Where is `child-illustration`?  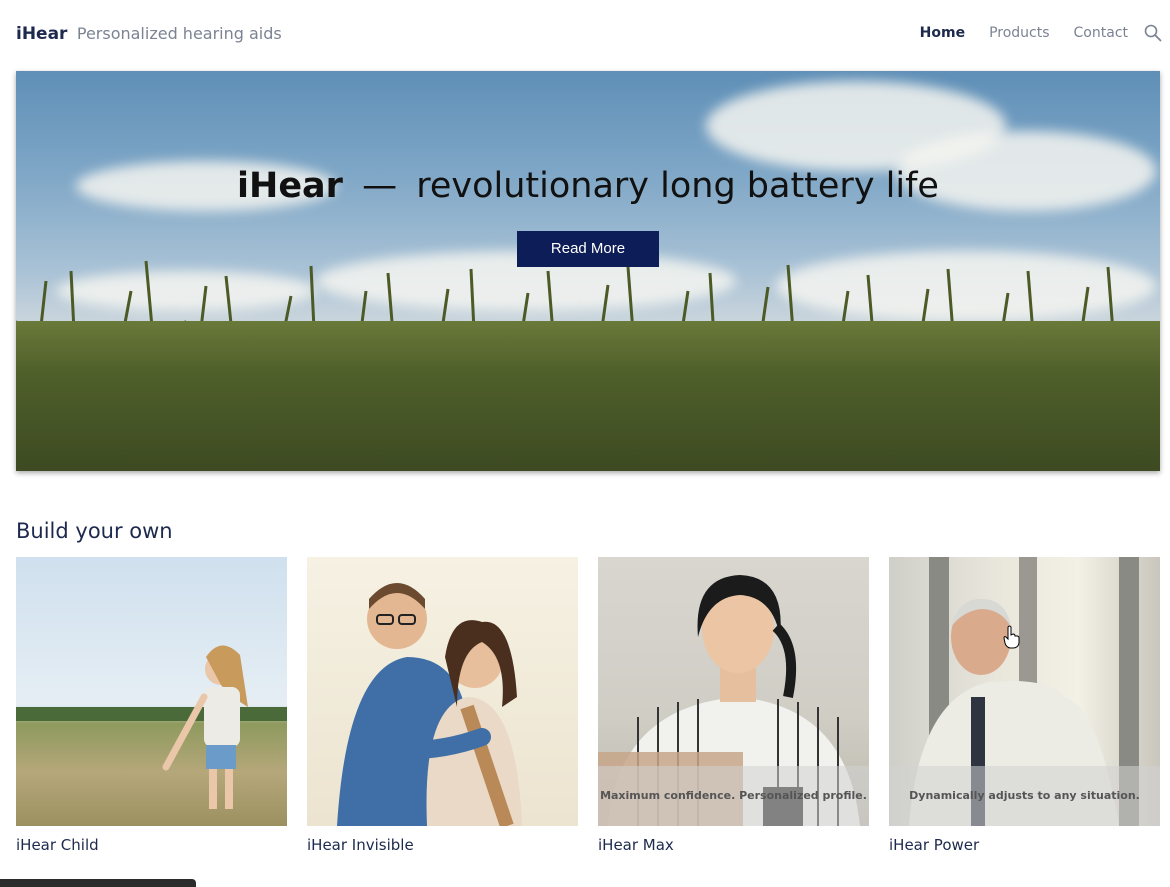
child-illustration is located at coordinates (151, 727).